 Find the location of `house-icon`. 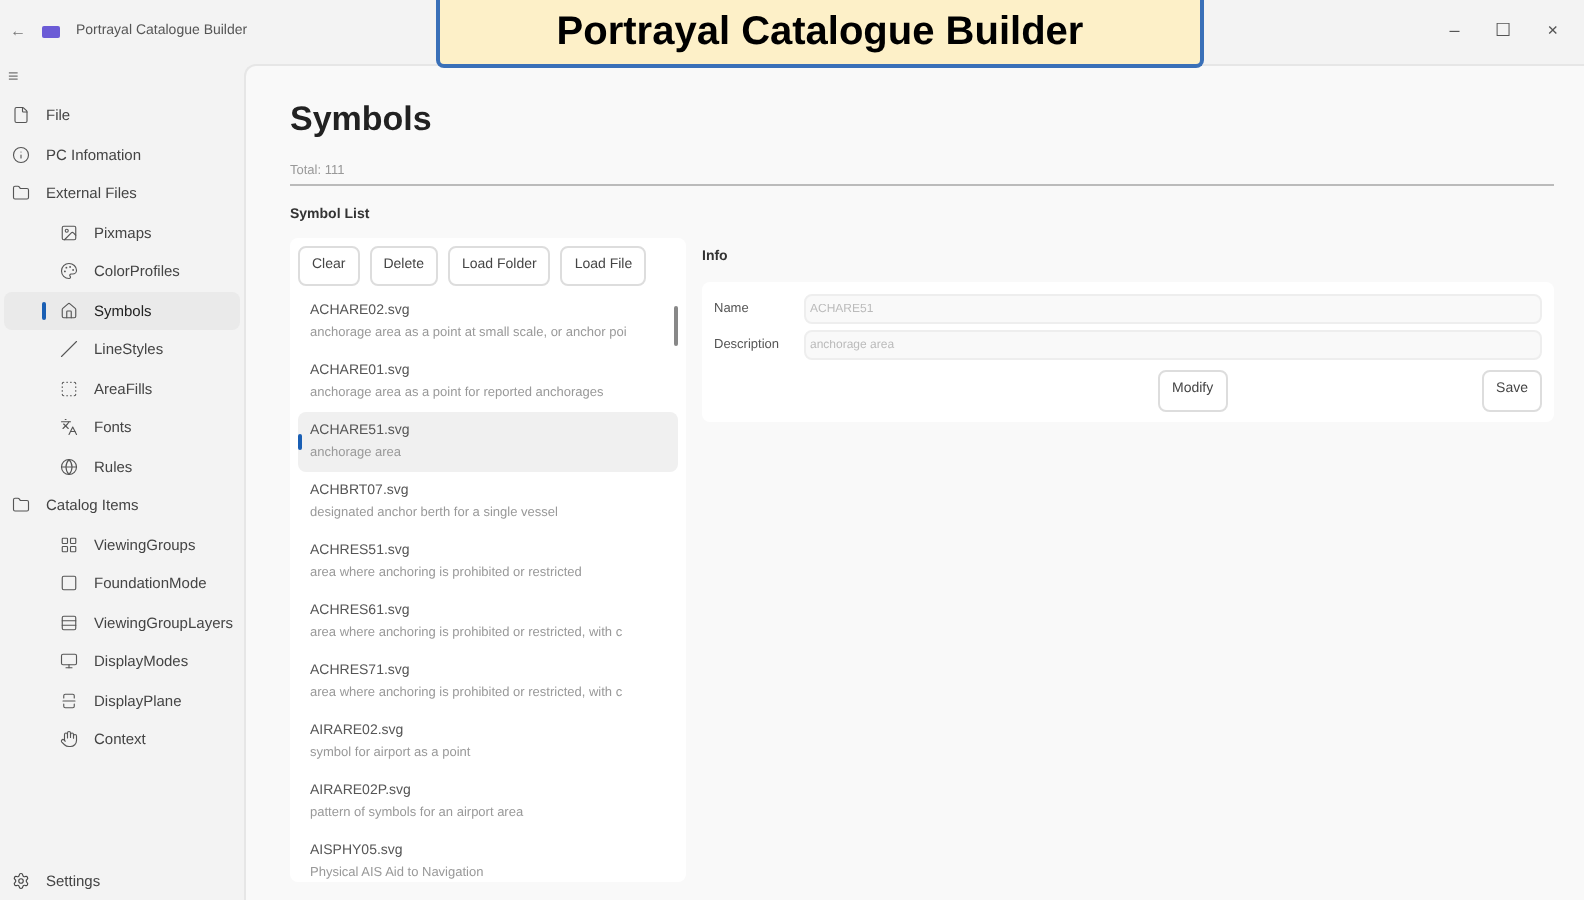

house-icon is located at coordinates (69, 310).